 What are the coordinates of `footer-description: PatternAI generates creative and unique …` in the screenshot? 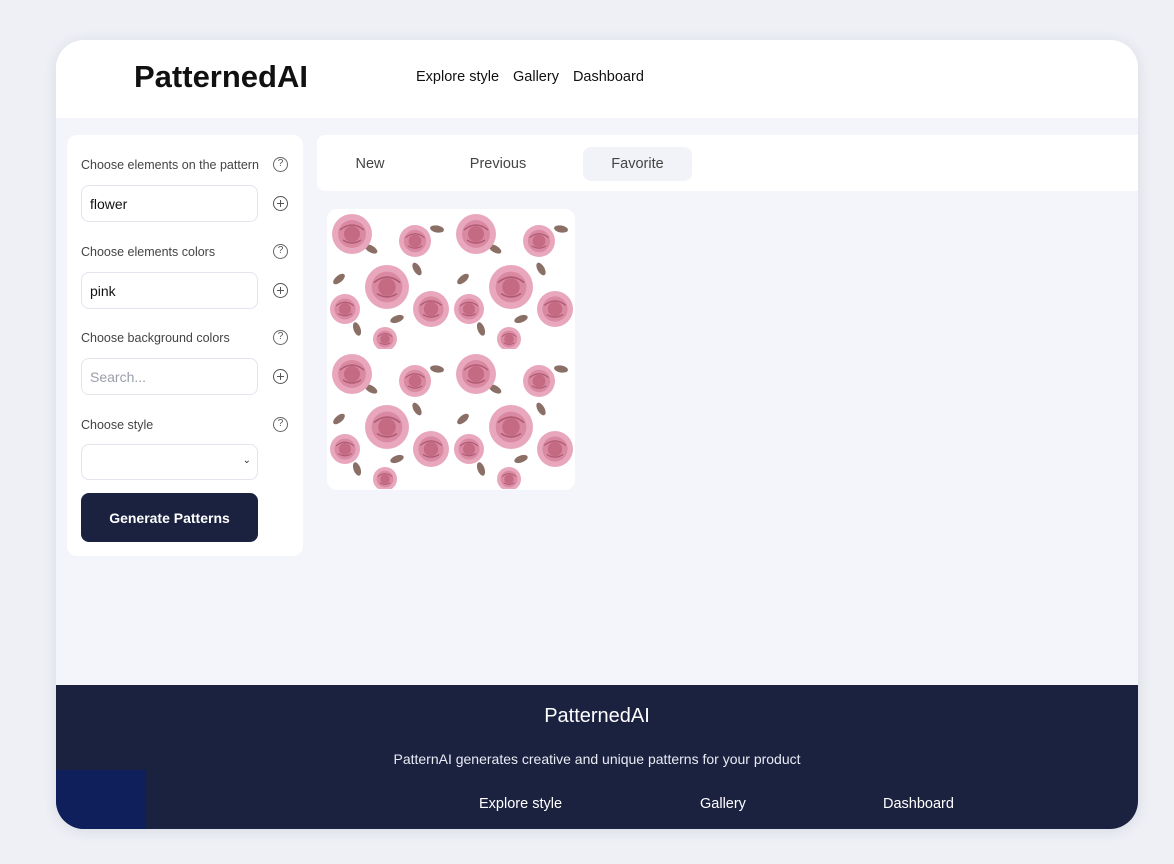 It's located at (597, 759).